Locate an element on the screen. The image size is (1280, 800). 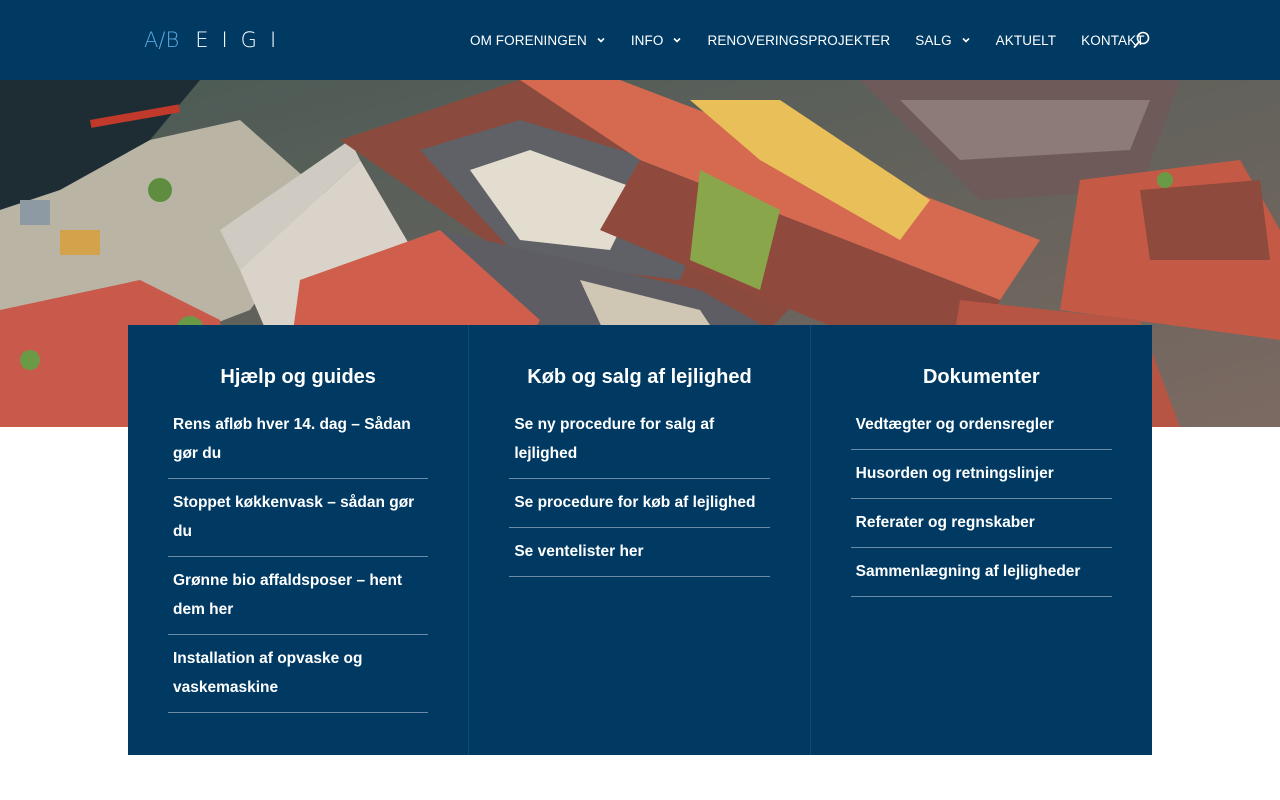
nav-item-info: INFO is located at coordinates (657, 40).